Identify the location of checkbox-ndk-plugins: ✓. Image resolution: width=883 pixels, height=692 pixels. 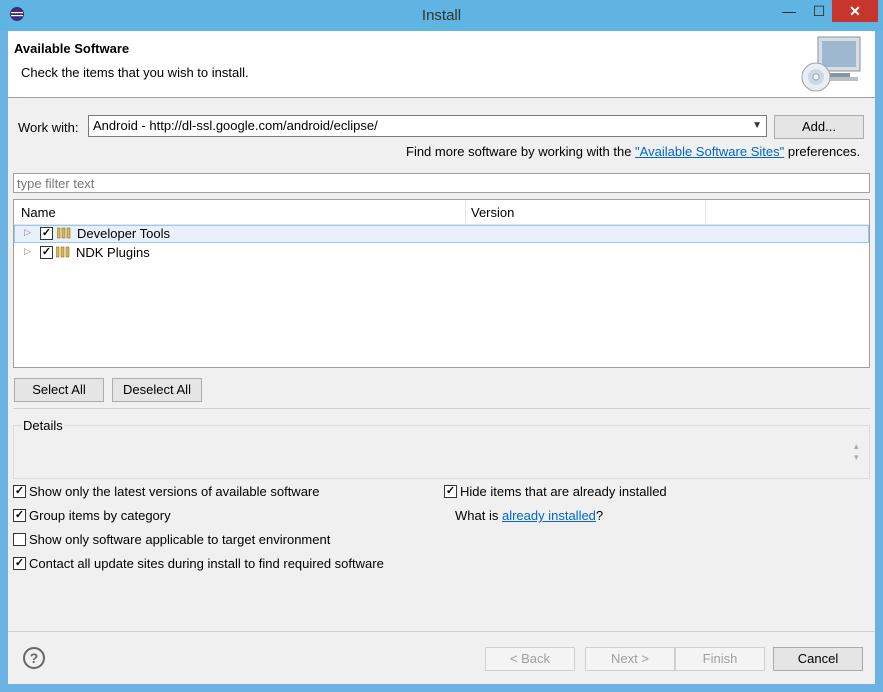
(46, 252).